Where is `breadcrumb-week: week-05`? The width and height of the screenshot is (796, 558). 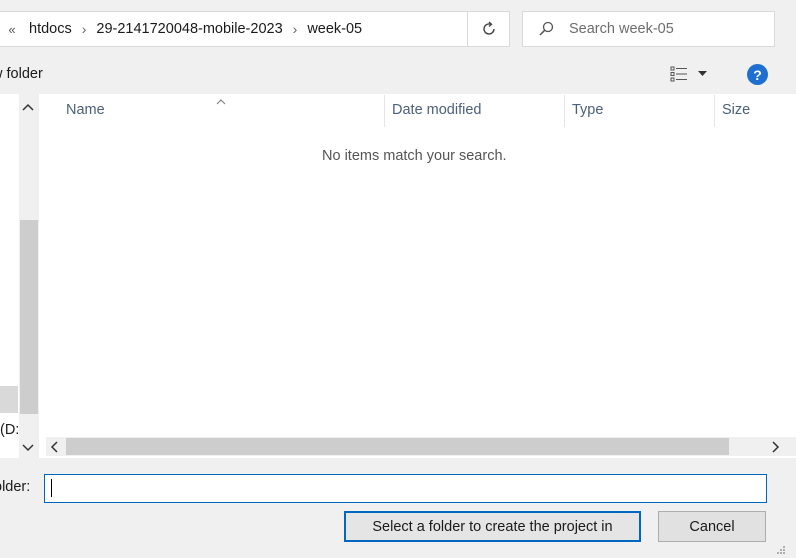 breadcrumb-week: week-05 is located at coordinates (334, 29).